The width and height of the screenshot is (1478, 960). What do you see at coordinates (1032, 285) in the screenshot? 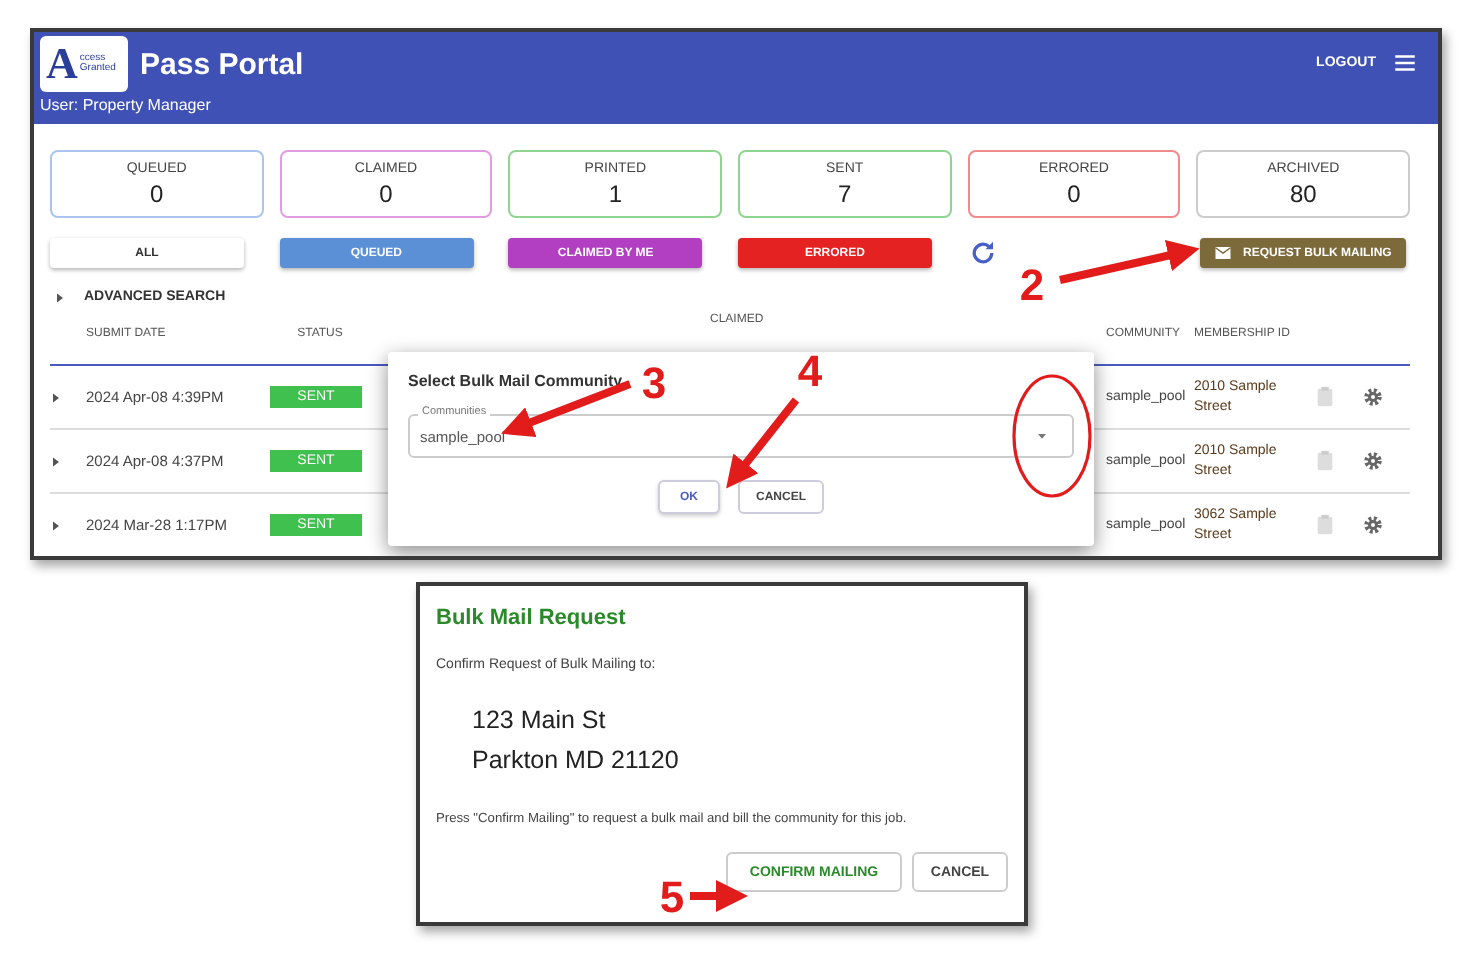
I see `step-number: 2` at bounding box center [1032, 285].